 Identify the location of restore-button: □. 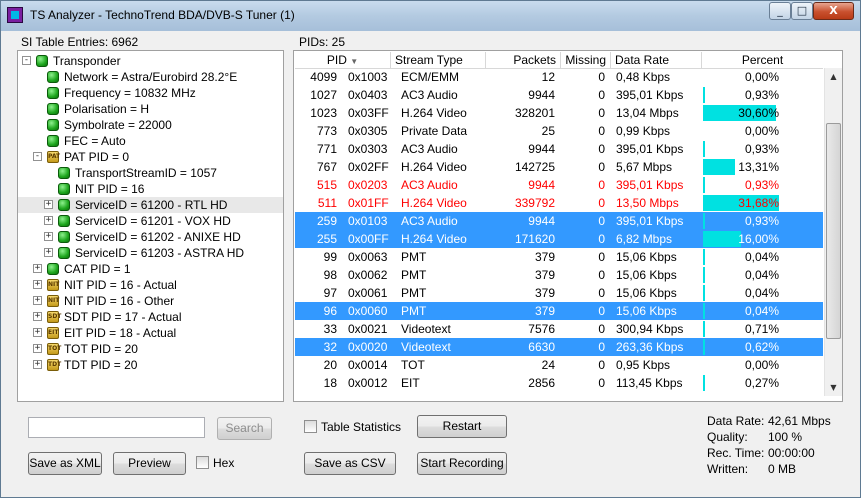
(802, 11).